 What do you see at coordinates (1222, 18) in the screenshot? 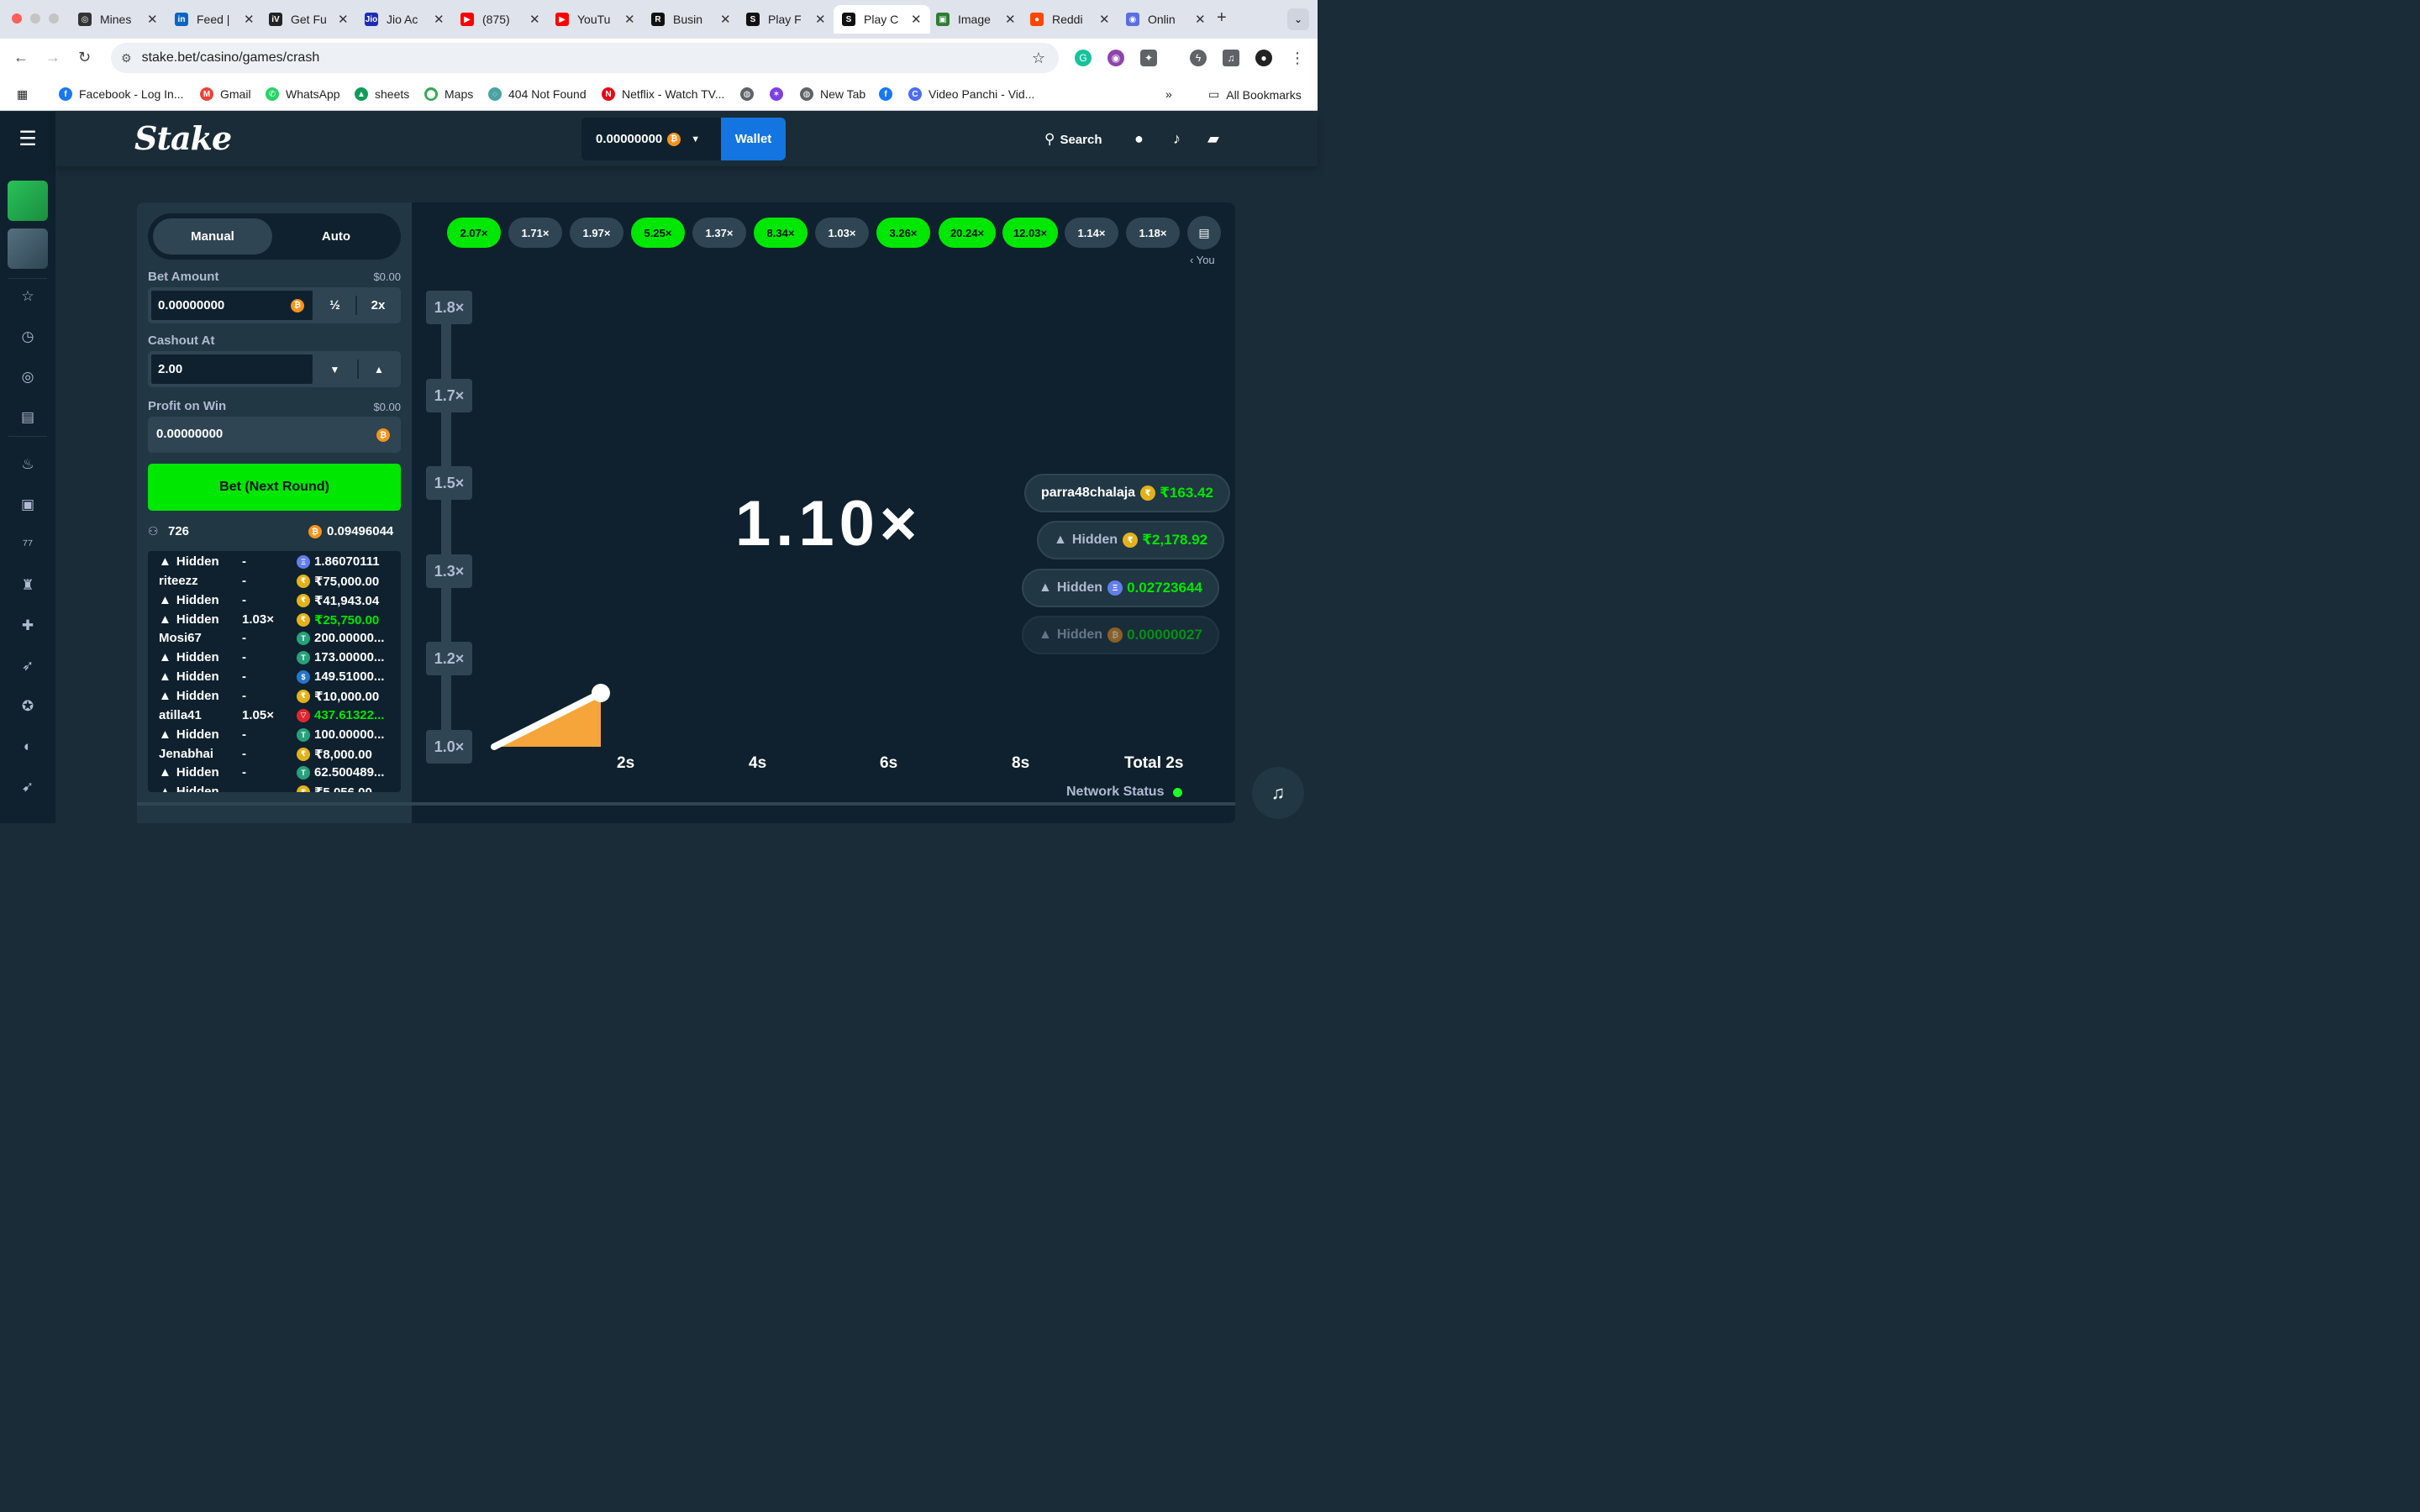
I see `new-tab-button: +` at bounding box center [1222, 18].